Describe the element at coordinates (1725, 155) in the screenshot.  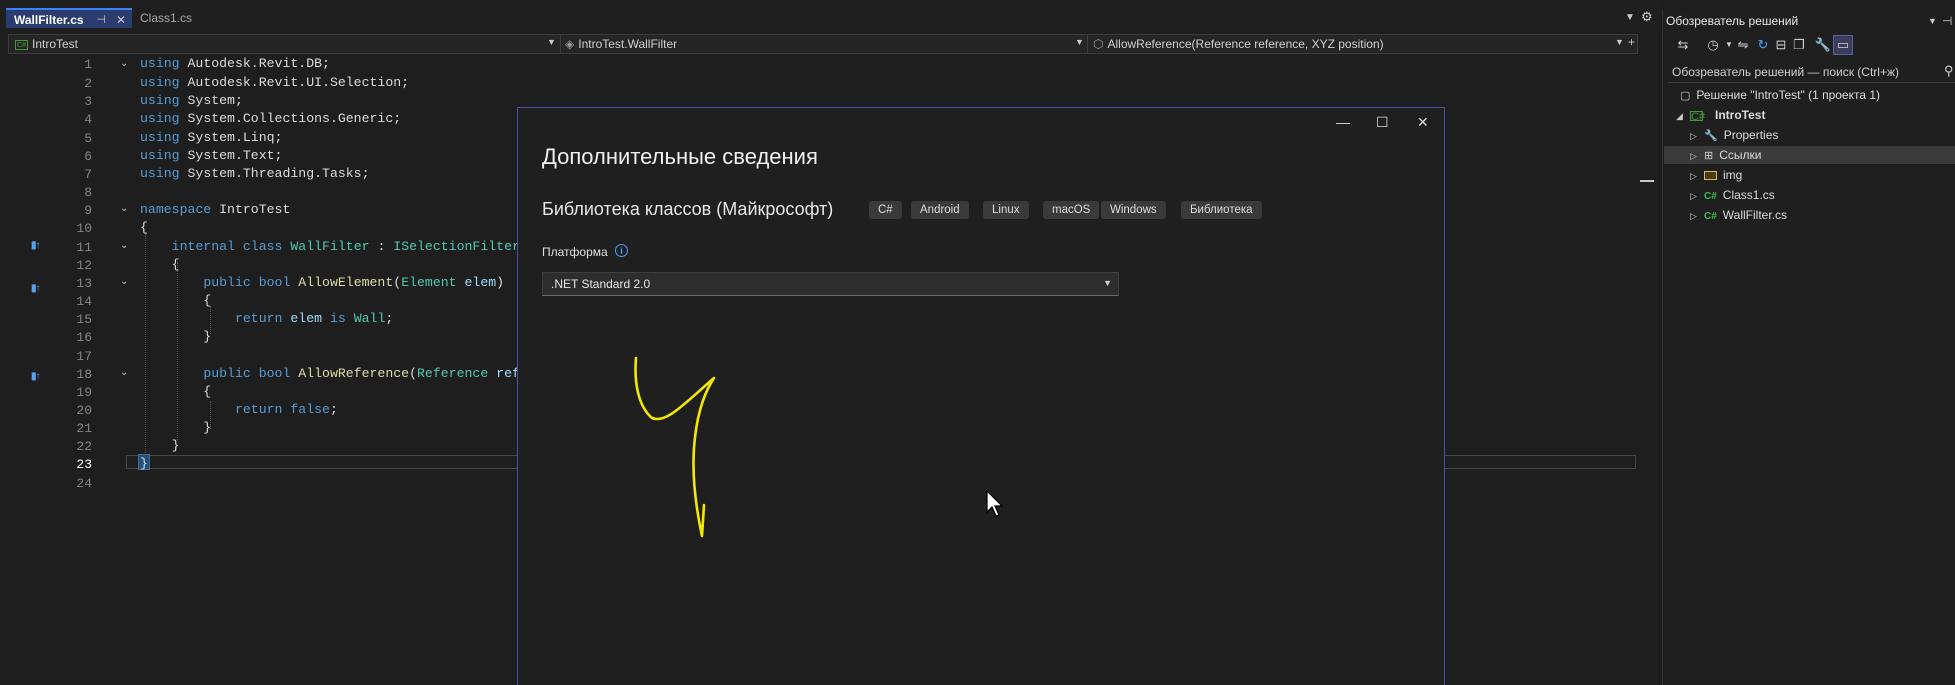
I see `tree-item-references: ▷ ⊞ Ссылки` at that location.